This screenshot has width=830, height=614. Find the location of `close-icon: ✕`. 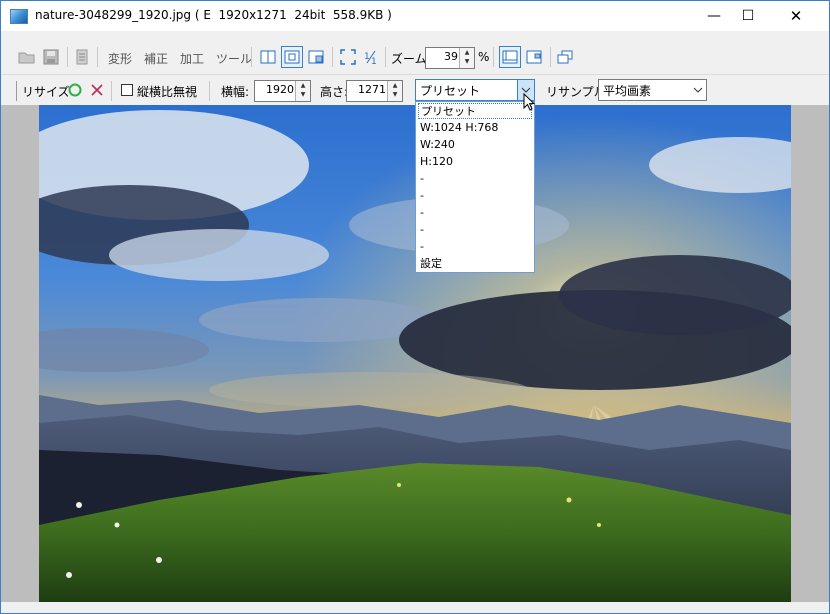

close-icon: ✕ is located at coordinates (796, 16).